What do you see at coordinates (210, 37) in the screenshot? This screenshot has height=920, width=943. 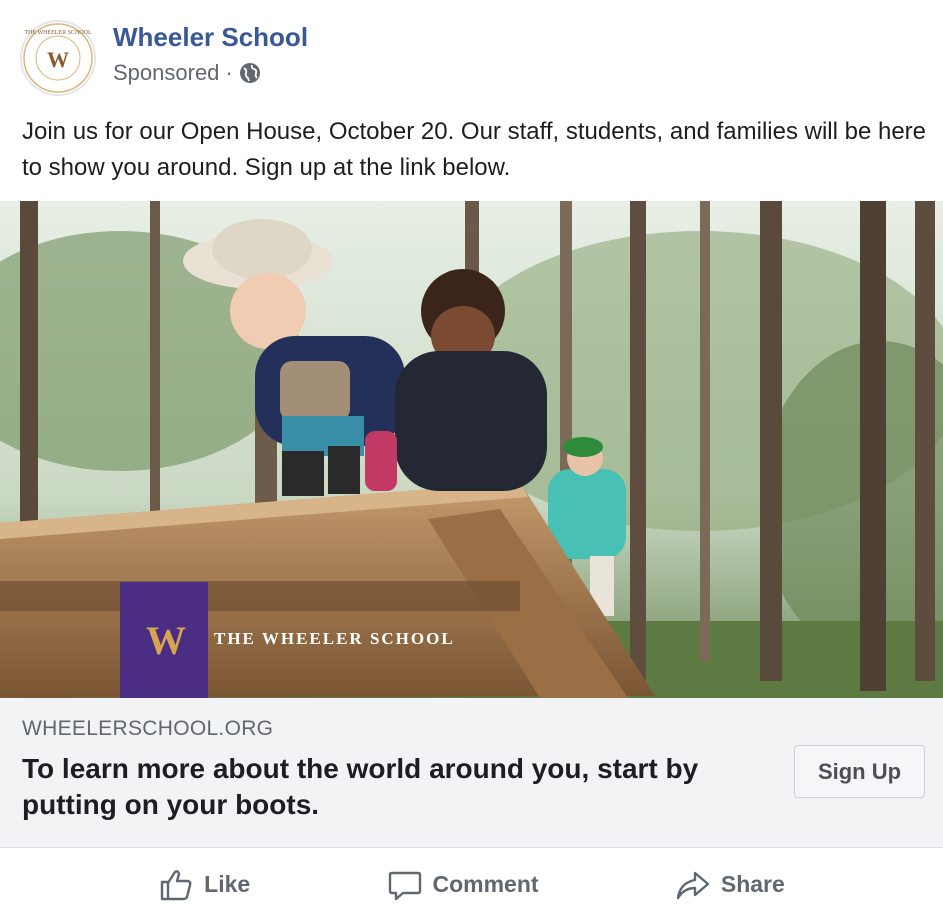 I see `page-name-link: Wheeler School` at bounding box center [210, 37].